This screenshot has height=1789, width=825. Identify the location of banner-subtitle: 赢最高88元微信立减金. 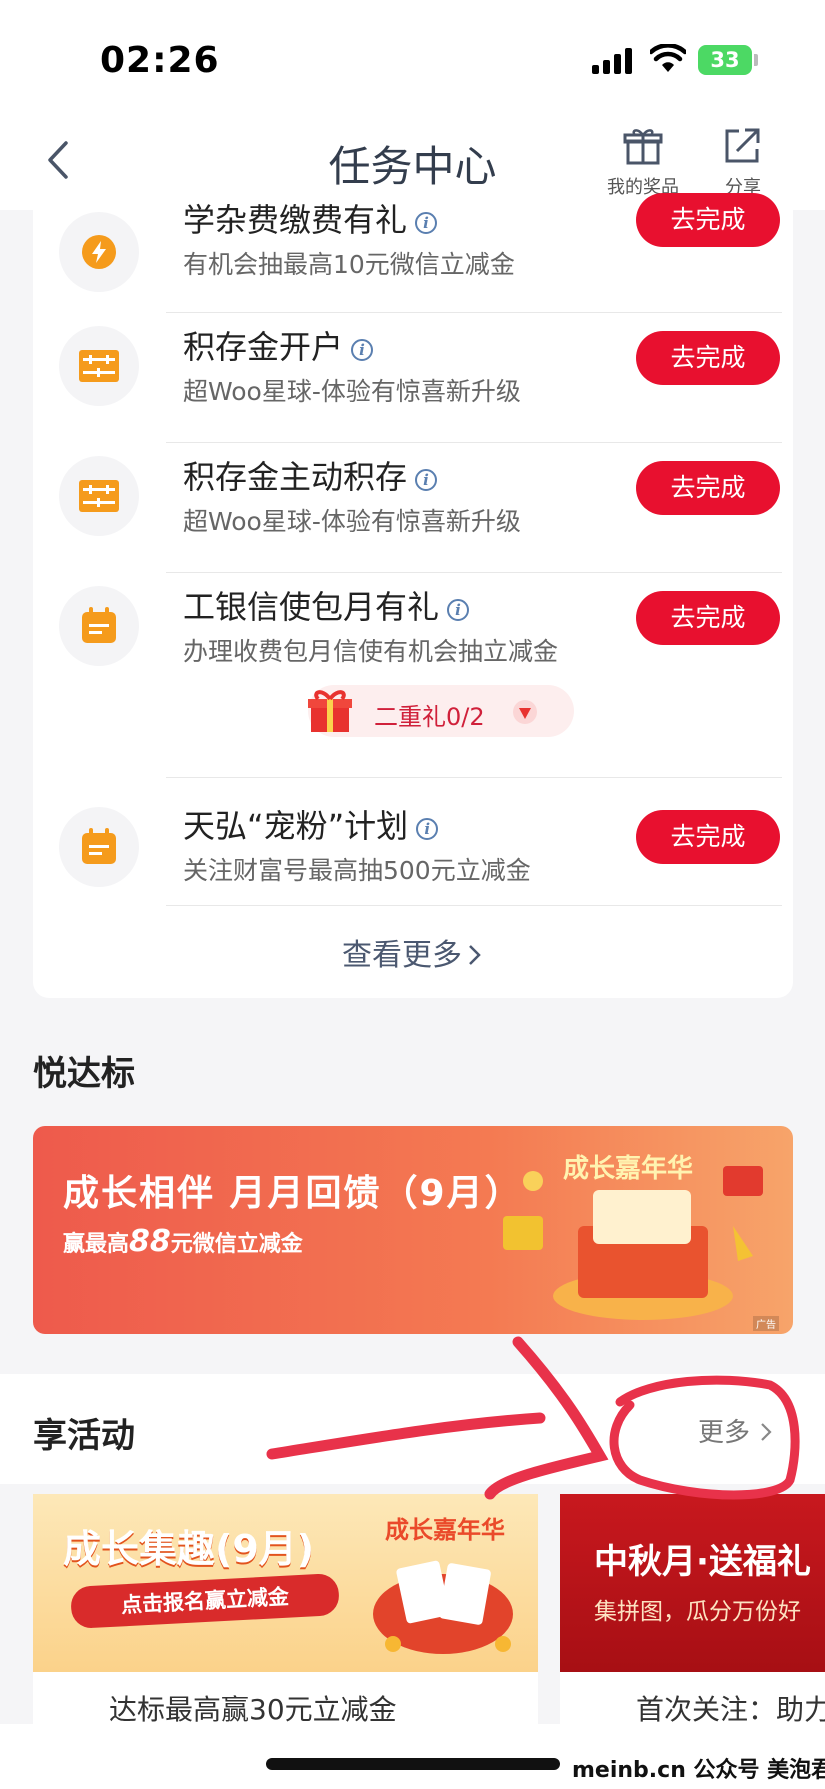
(183, 1241).